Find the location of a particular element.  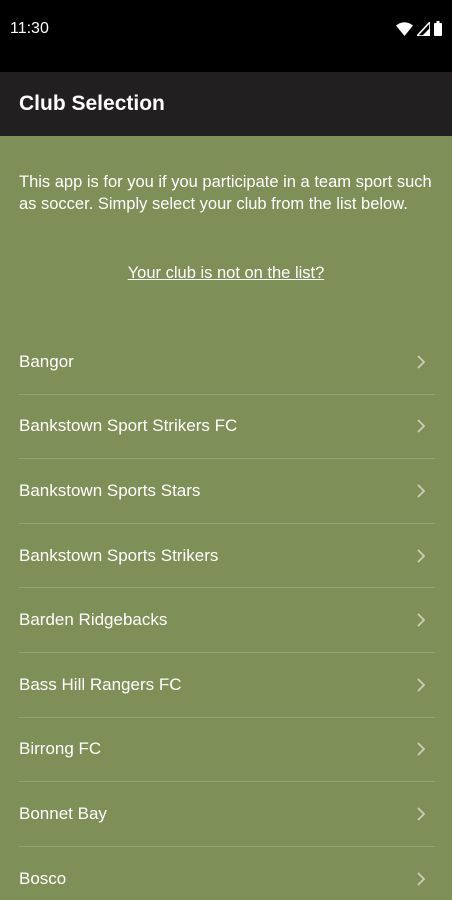

club-list-item: Bankstown Sport Strikers FC is located at coordinates (227, 427).